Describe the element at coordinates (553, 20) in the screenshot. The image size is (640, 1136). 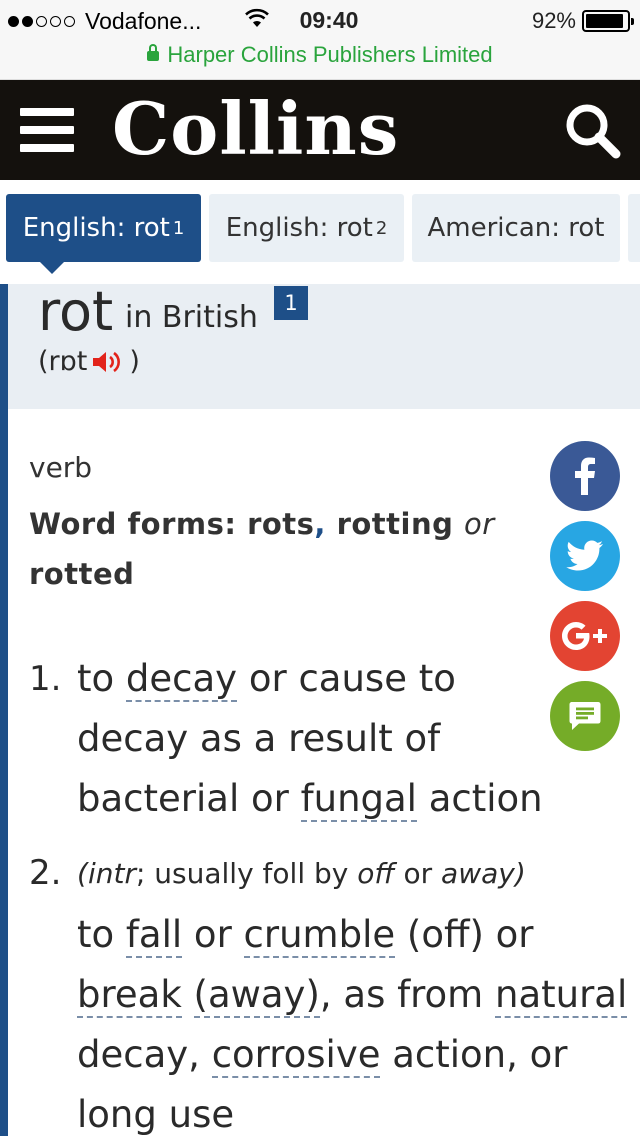
I see `battery-percent: 92%` at that location.